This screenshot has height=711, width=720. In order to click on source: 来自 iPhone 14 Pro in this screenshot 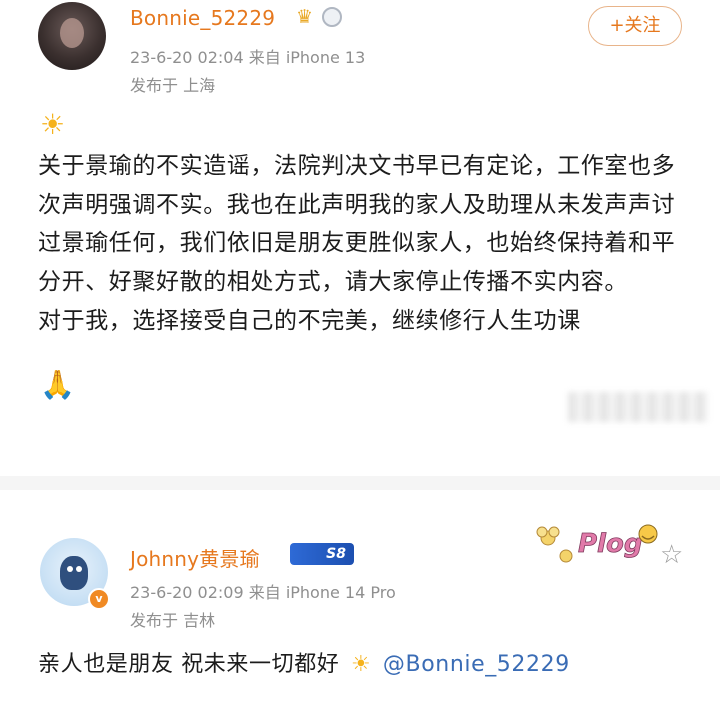, I will do `click(322, 592)`.